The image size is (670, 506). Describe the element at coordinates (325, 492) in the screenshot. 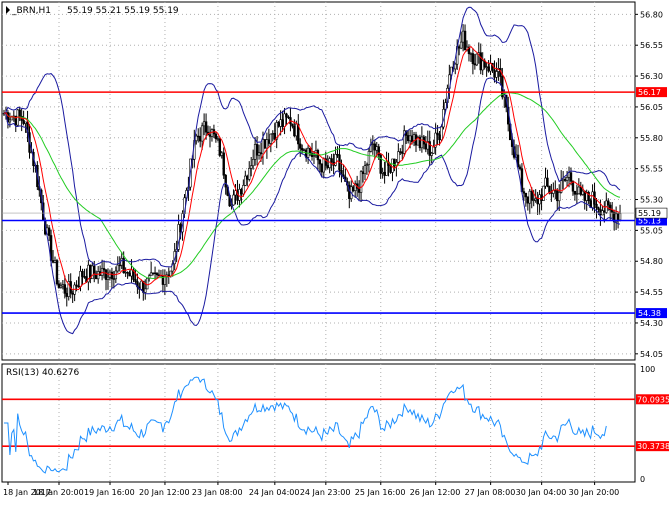

I see `x-tick-label: 24 Jan 23:00` at that location.